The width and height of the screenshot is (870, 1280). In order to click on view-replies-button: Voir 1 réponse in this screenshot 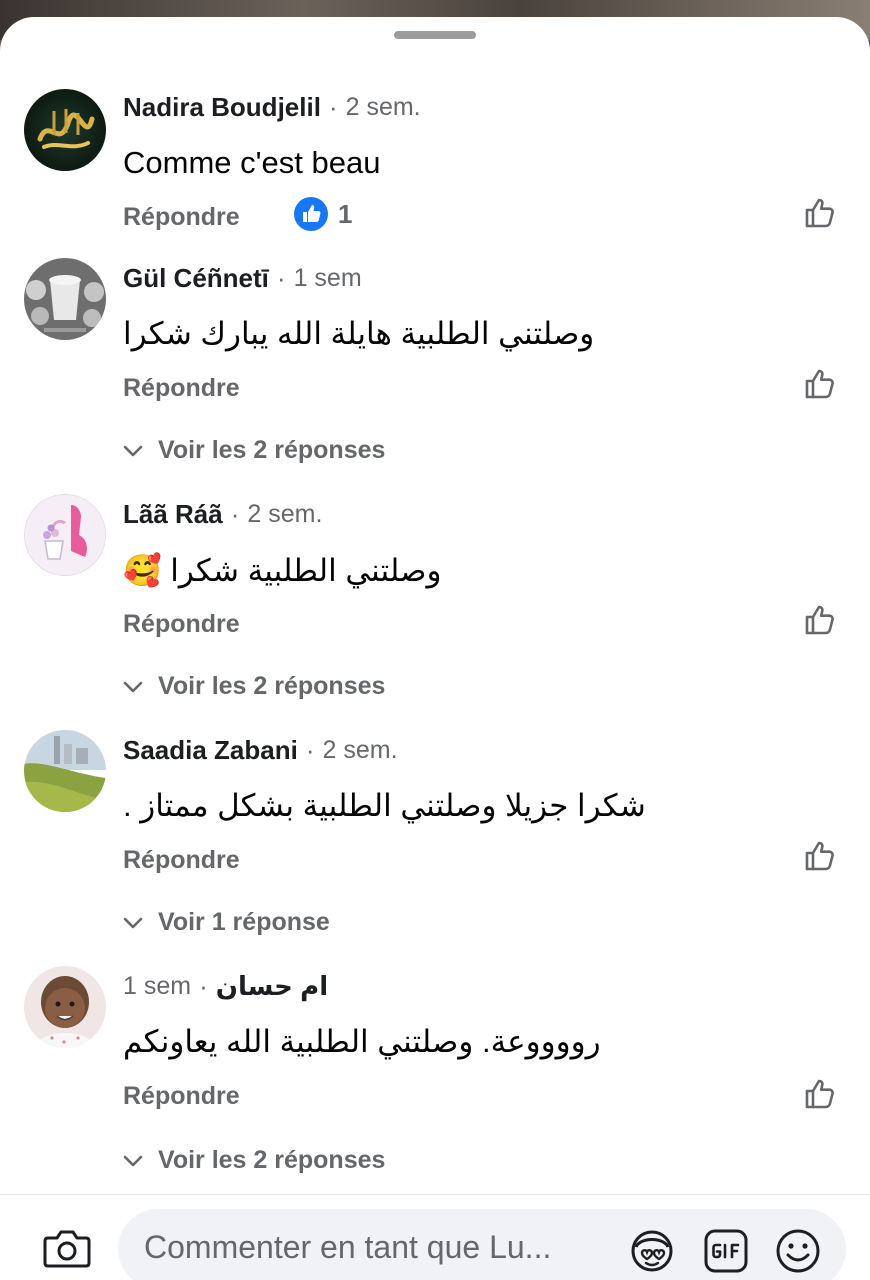, I will do `click(226, 922)`.